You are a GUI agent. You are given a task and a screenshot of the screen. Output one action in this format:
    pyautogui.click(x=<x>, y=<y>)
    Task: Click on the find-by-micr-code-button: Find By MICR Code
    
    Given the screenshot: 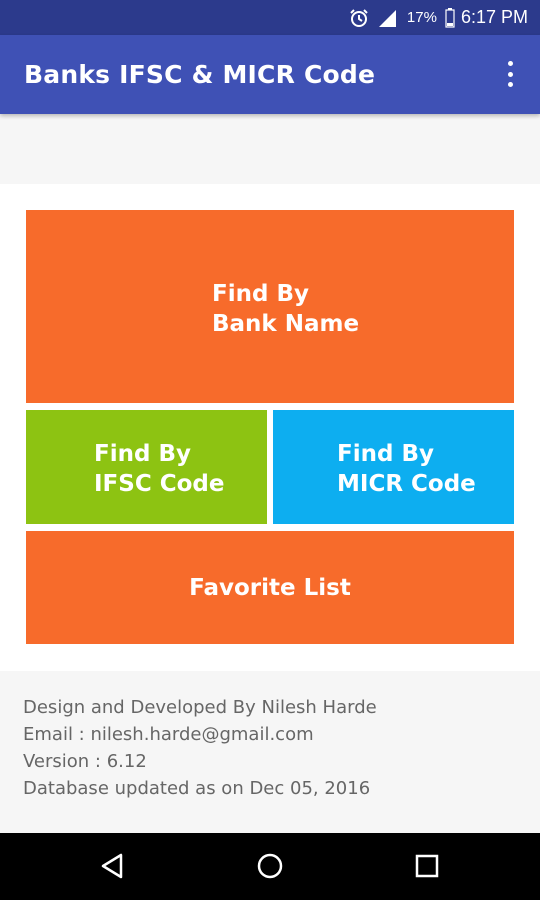 What is the action you would take?
    pyautogui.click(x=393, y=467)
    